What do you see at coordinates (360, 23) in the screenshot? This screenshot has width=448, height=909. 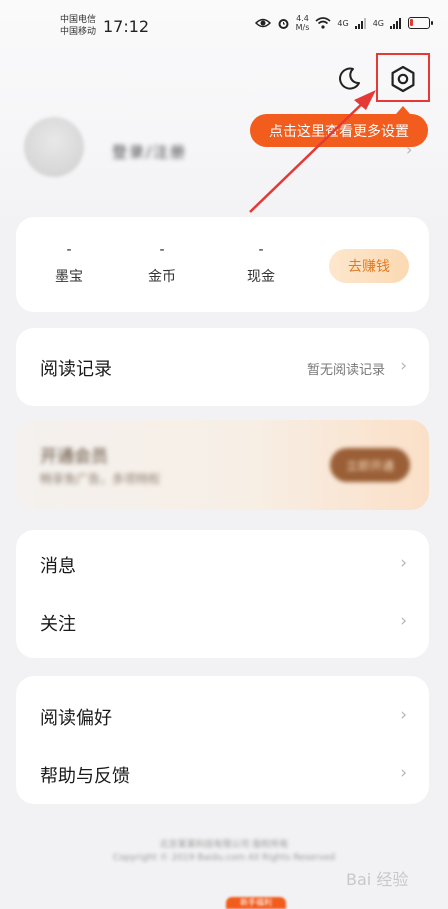 I see `signal-icon` at bounding box center [360, 23].